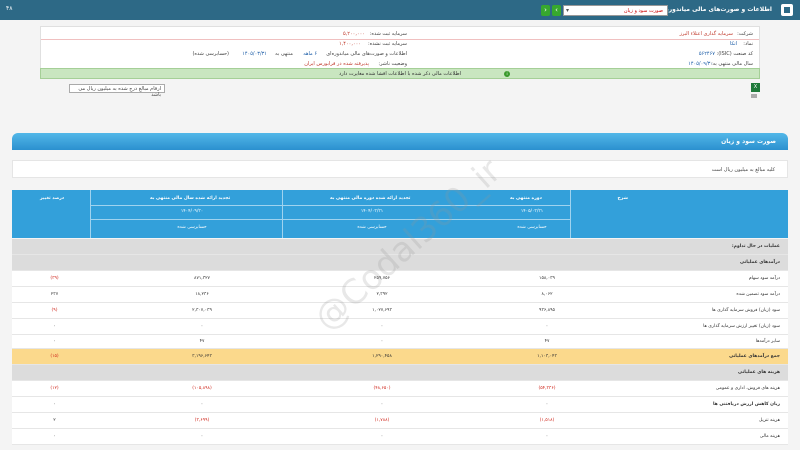  What do you see at coordinates (754, 356) in the screenshot?
I see `row-label: جمع درآمدهای عملیاتی` at bounding box center [754, 356].